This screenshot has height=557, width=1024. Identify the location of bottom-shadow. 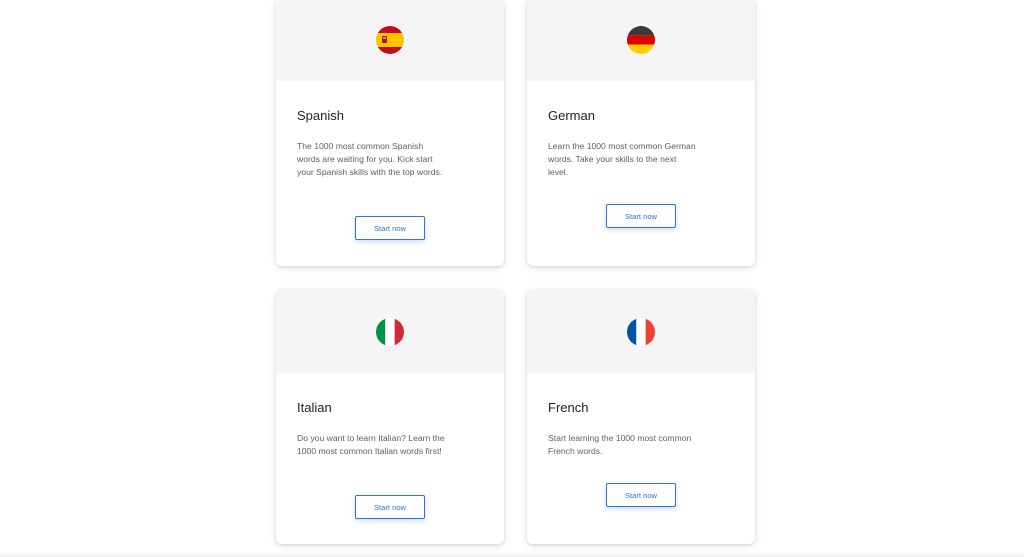
(512, 554).